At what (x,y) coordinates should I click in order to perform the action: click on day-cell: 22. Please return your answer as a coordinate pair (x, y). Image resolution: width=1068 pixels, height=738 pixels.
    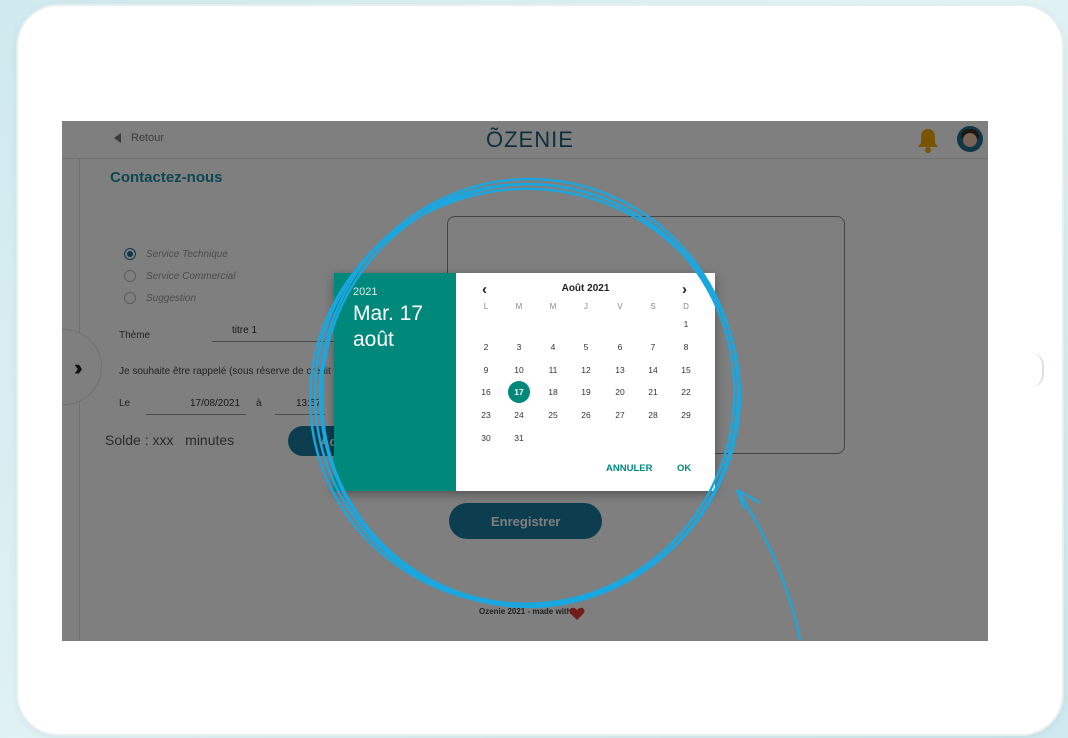
    Looking at the image, I should click on (686, 392).